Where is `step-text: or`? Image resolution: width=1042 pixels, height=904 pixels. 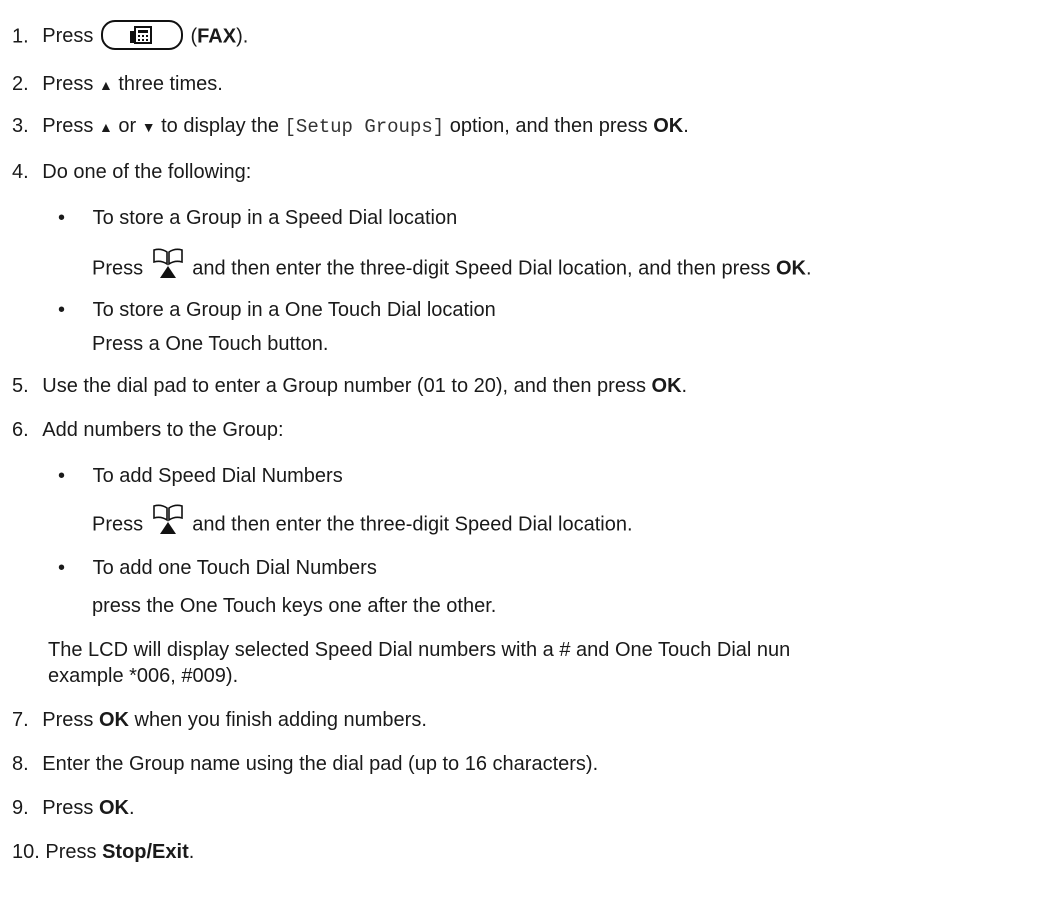
step-text: or is located at coordinates (127, 126).